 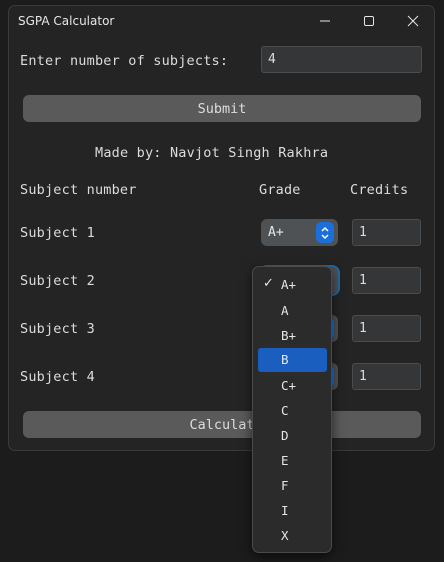 I want to click on grade-dropdown-menu: ✓ A+ A B+ B C+ C D E F I X, so click(x=292, y=409).